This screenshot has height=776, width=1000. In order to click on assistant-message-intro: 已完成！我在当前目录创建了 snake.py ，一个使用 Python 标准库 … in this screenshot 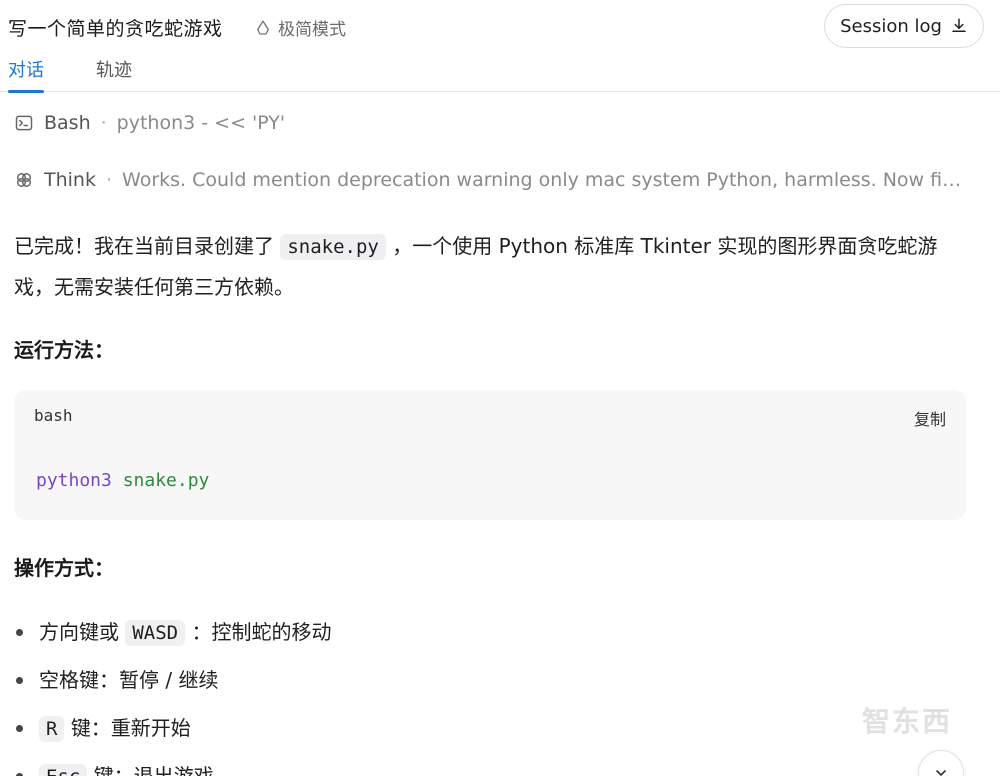, I will do `click(494, 266)`.